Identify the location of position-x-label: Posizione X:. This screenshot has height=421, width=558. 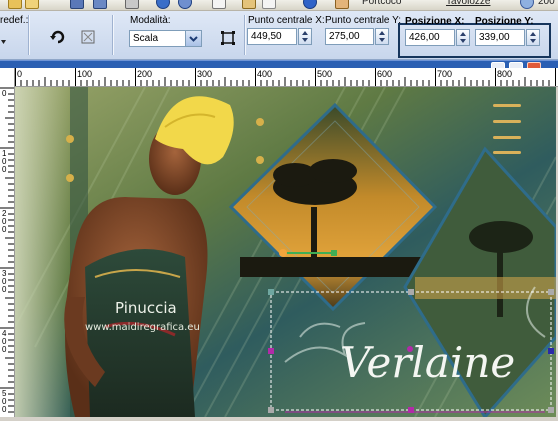
(435, 21).